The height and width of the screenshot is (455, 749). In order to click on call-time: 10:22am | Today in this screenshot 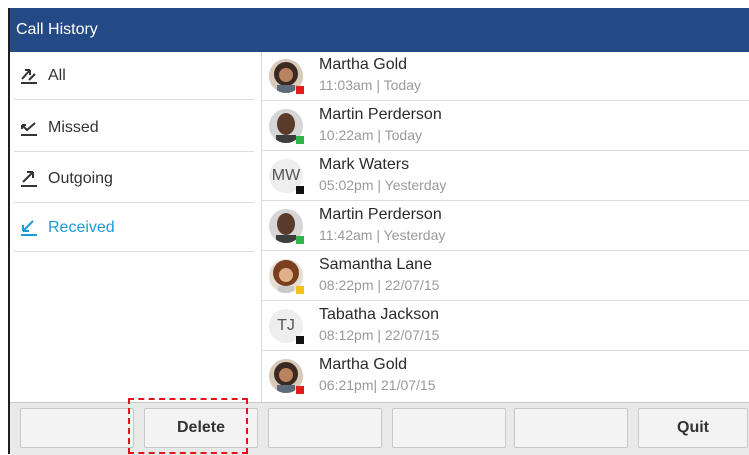, I will do `click(371, 135)`.